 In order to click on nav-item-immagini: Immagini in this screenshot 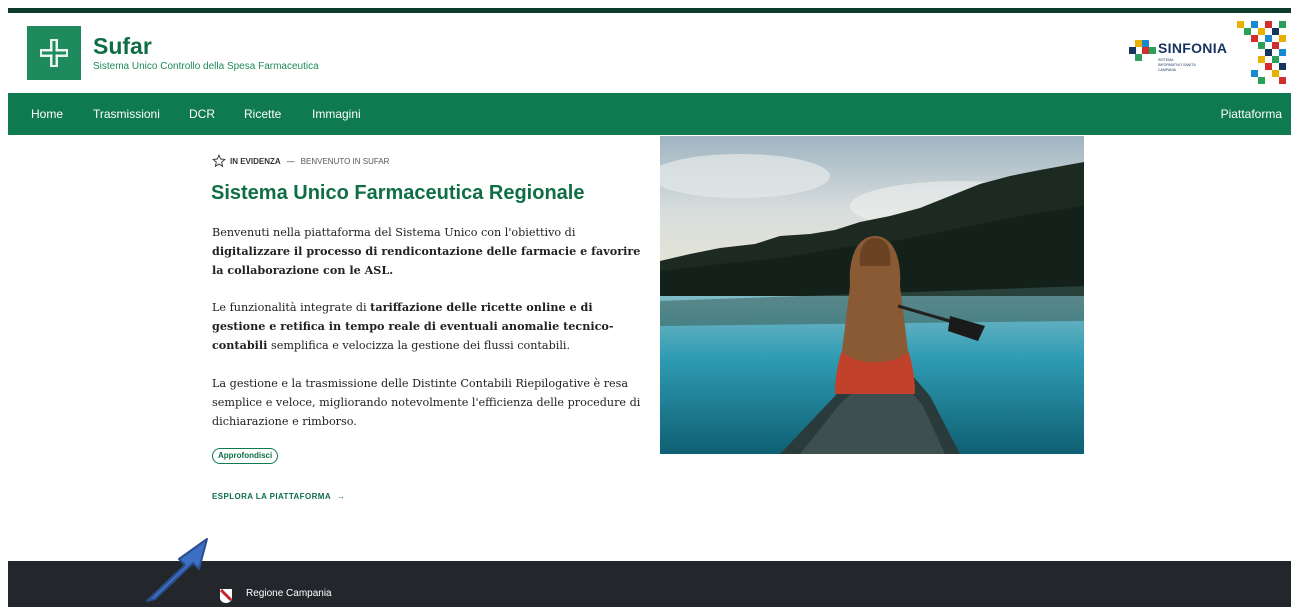, I will do `click(336, 114)`.